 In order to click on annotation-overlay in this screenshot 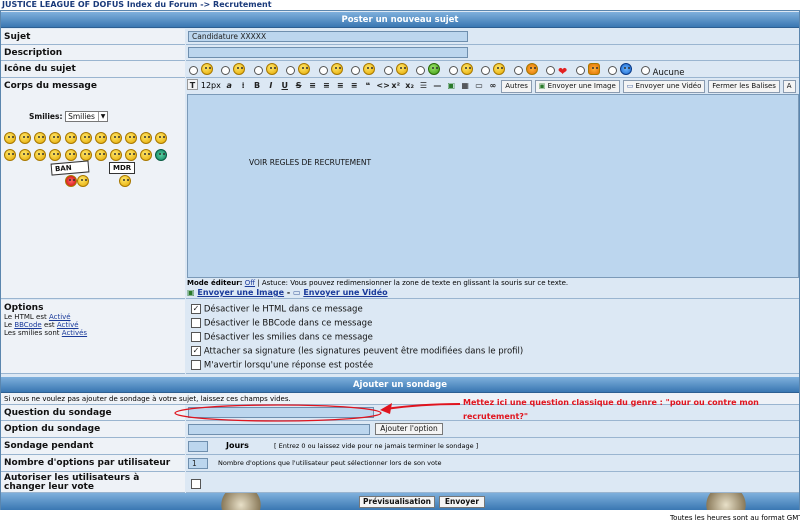, I will do `click(317, 412)`.